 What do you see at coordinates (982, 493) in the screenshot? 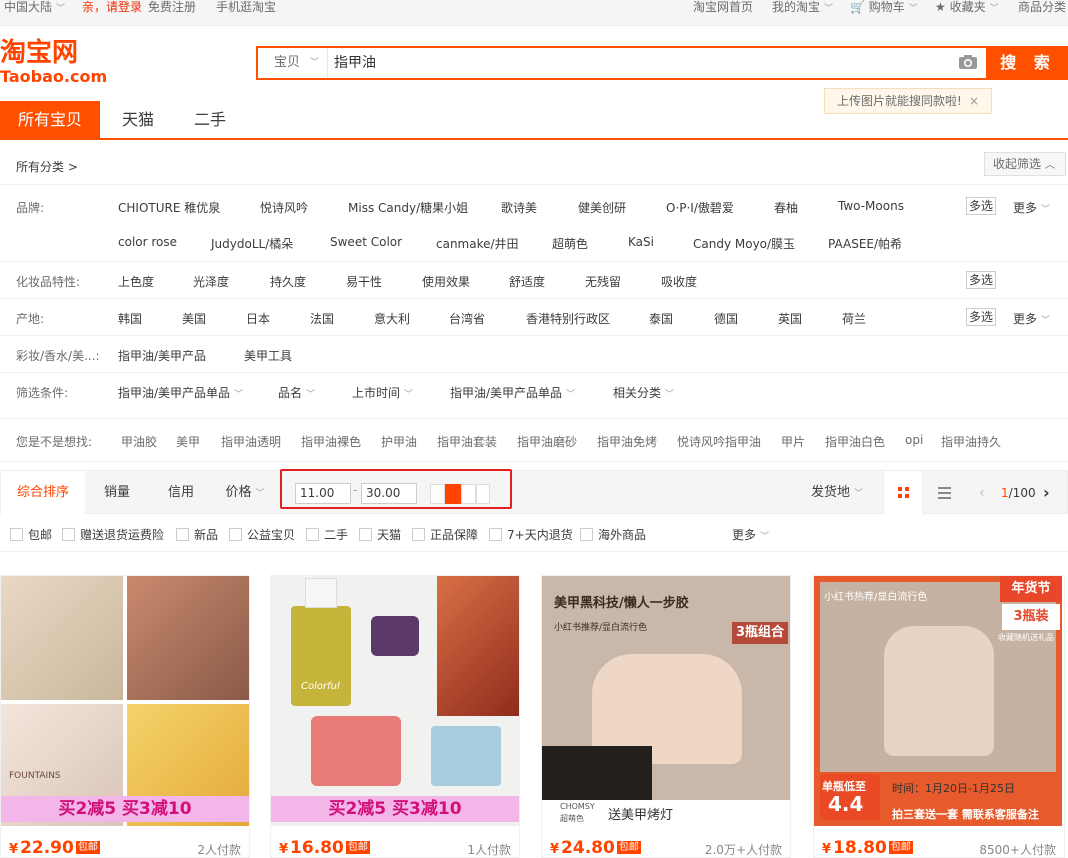
I see `prev-page-icon: ‹` at bounding box center [982, 493].